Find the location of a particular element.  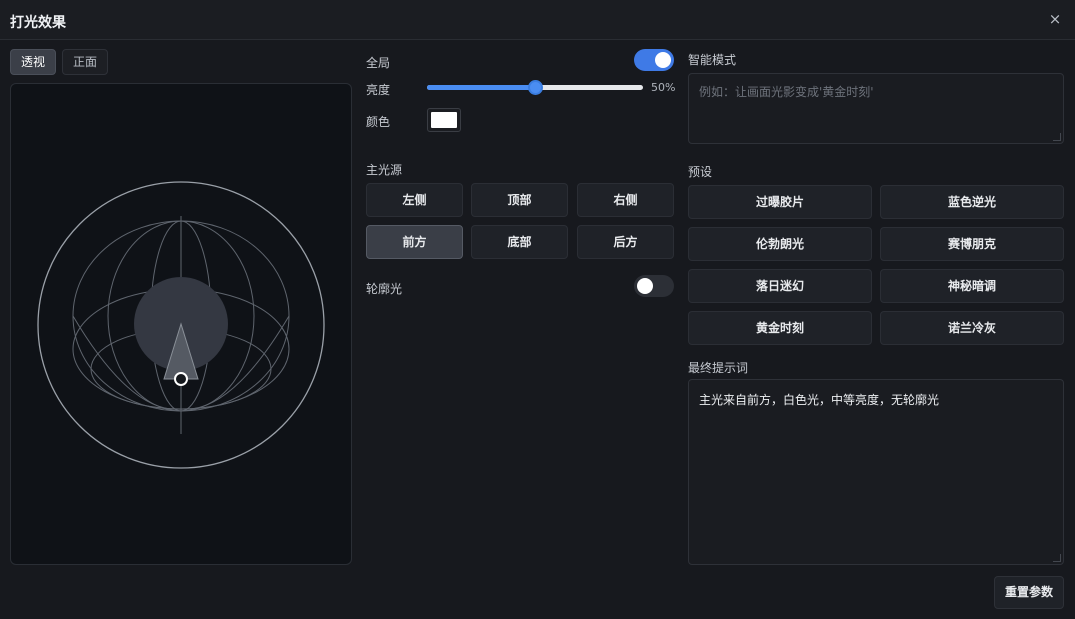

direction-top-button: 顶部 is located at coordinates (519, 200).